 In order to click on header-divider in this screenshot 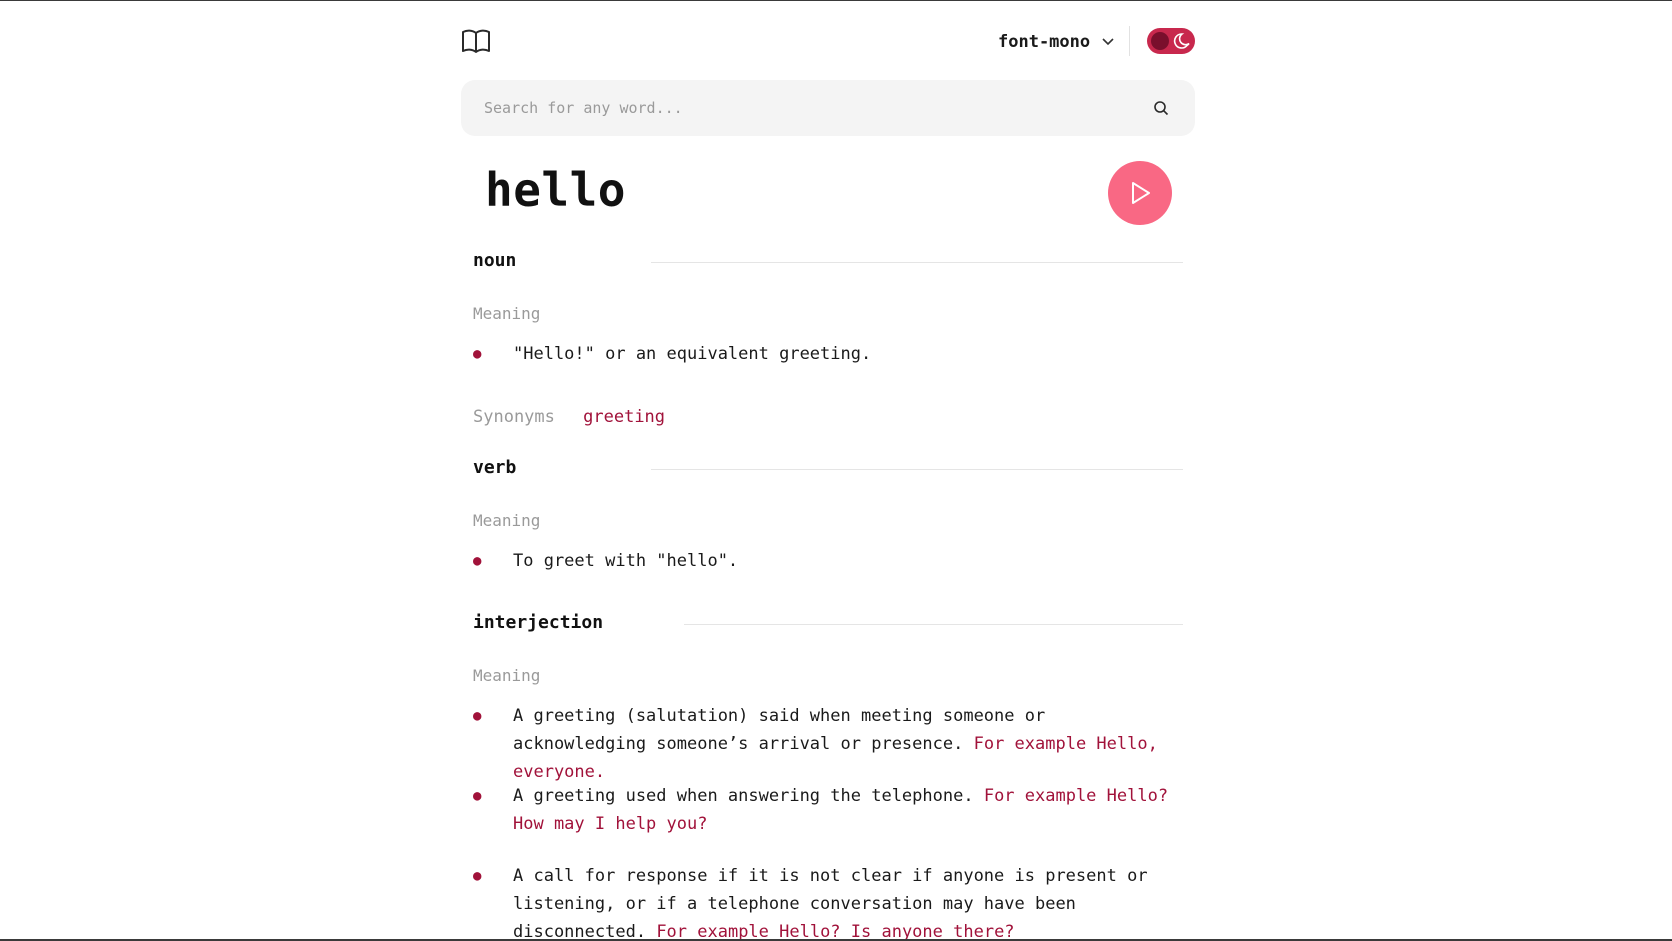, I will do `click(1129, 41)`.